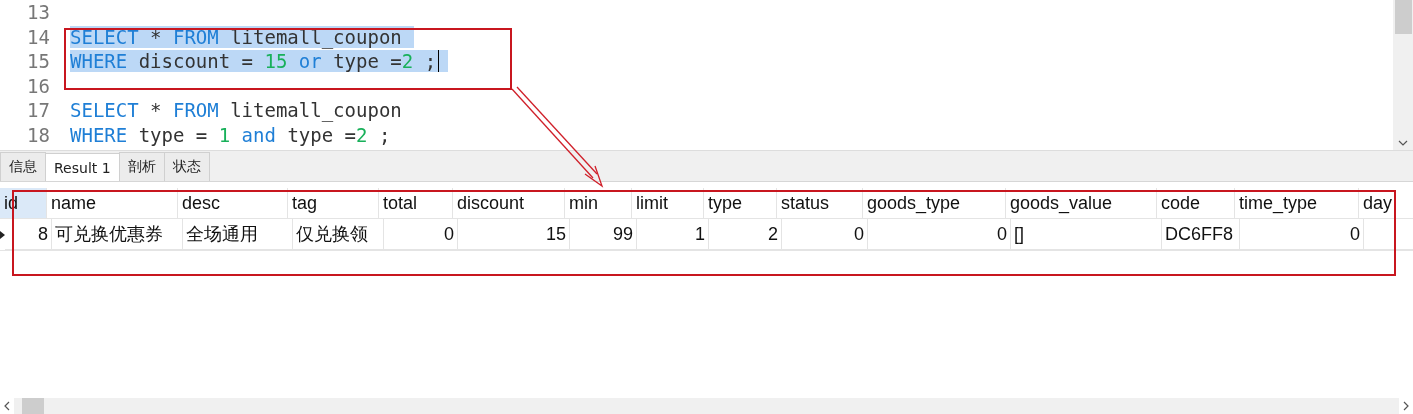 The width and height of the screenshot is (1413, 414). I want to click on column-header: desc, so click(233, 203).